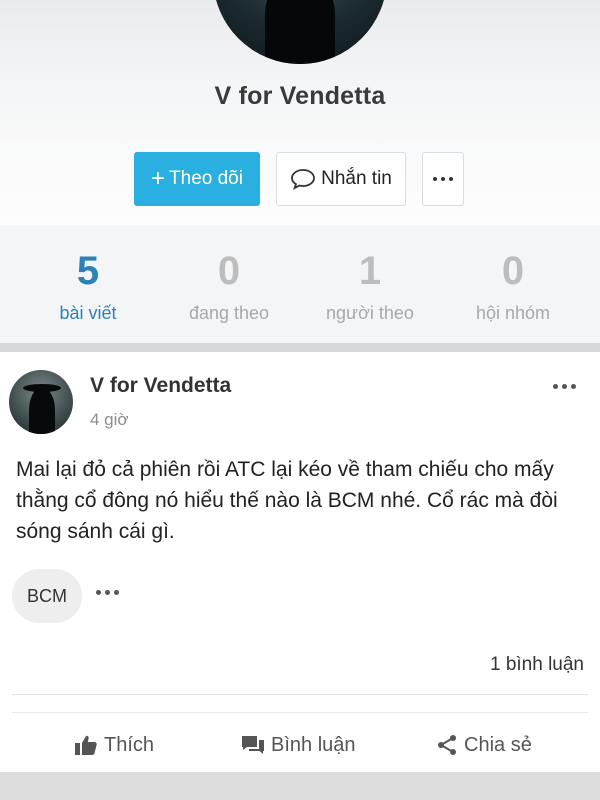 This screenshot has height=800, width=600. I want to click on comment-button: Bình luận, so click(298, 745).